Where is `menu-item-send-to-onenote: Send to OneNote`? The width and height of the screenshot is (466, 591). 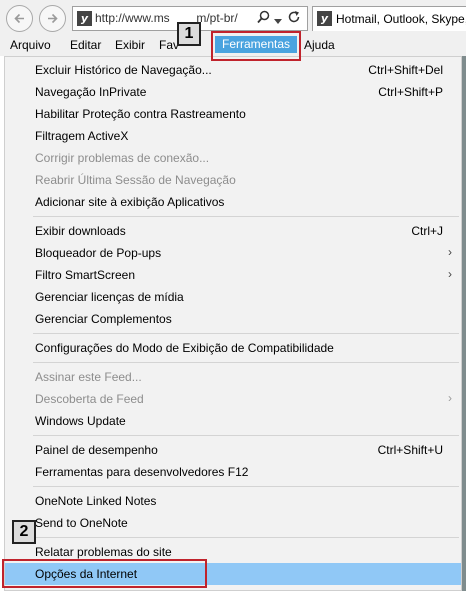
menu-item-send-to-onenote: Send to OneNote is located at coordinates (233, 523).